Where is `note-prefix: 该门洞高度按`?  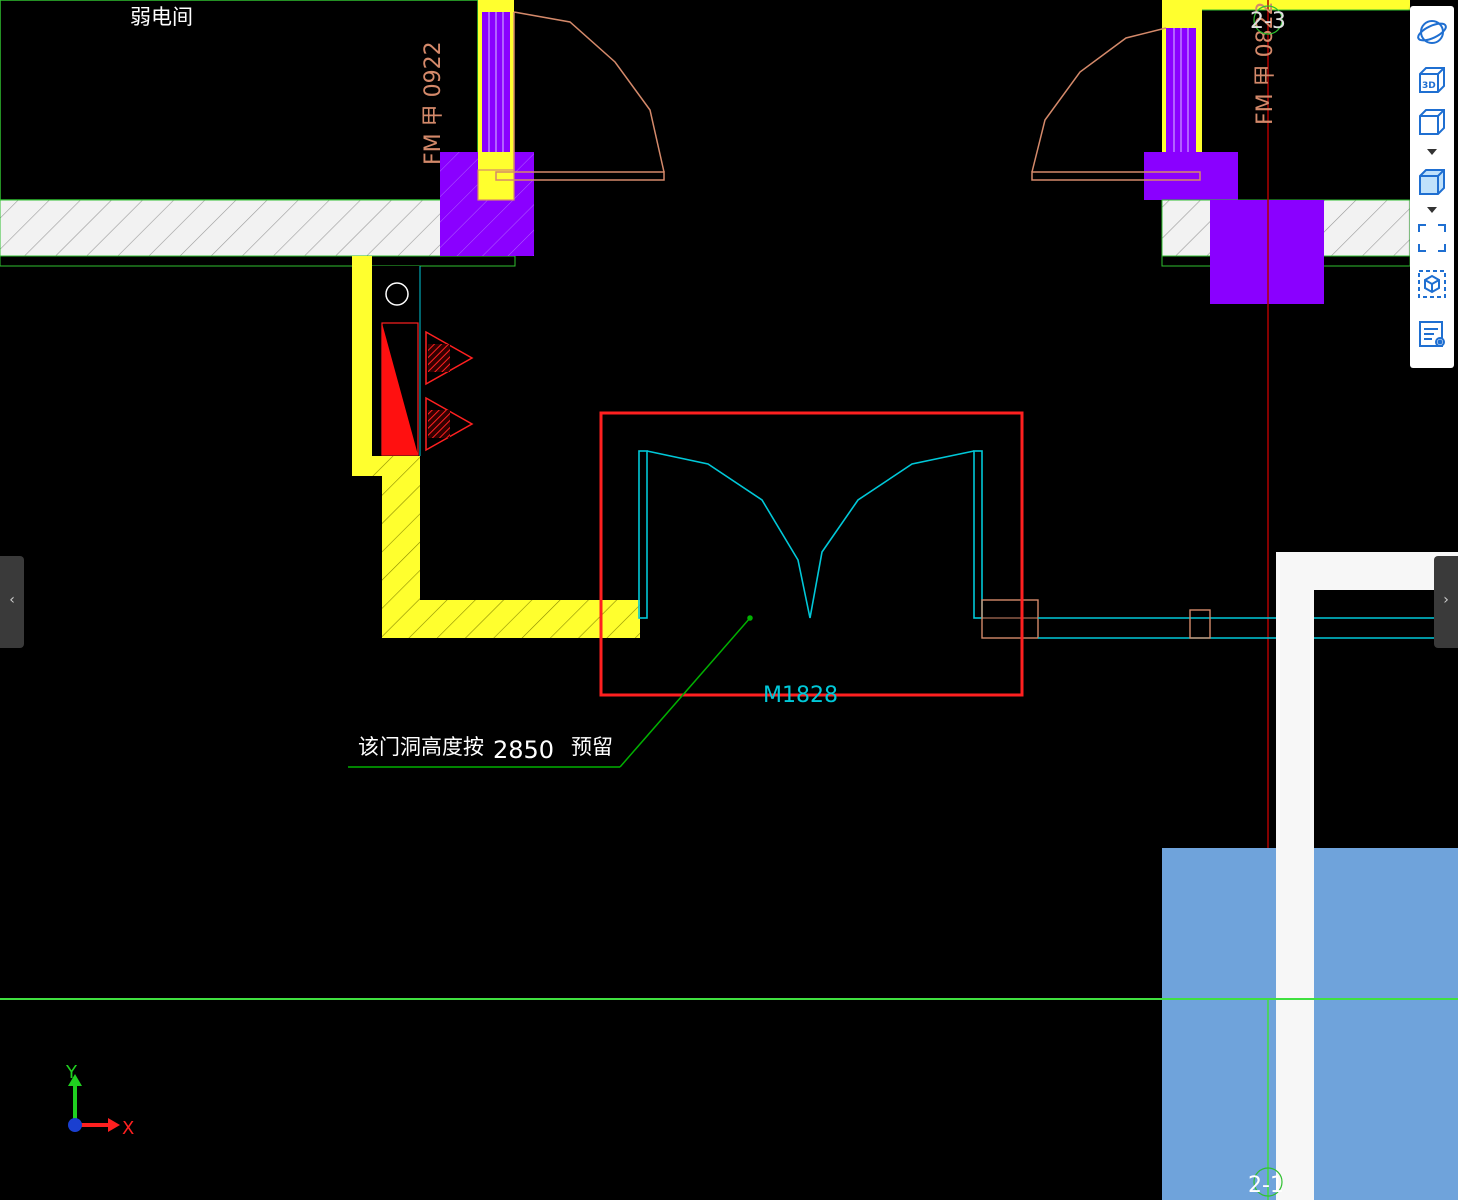 note-prefix: 该门洞高度按 is located at coordinates (421, 747).